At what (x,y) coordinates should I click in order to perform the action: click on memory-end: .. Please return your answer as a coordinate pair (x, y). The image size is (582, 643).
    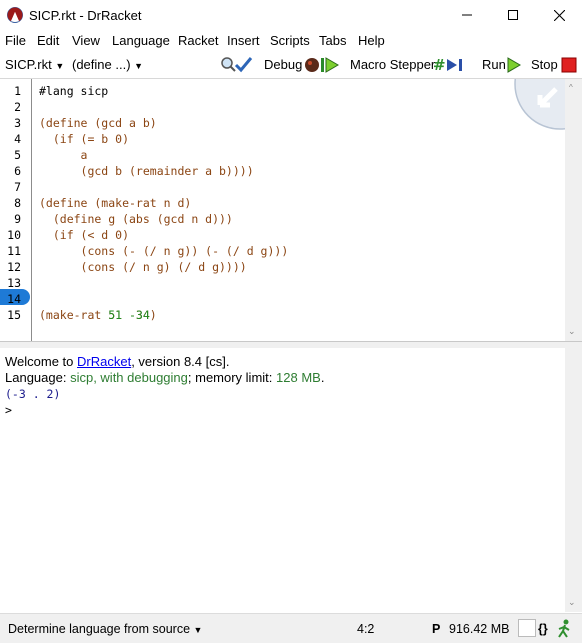
    Looking at the image, I should click on (322, 377).